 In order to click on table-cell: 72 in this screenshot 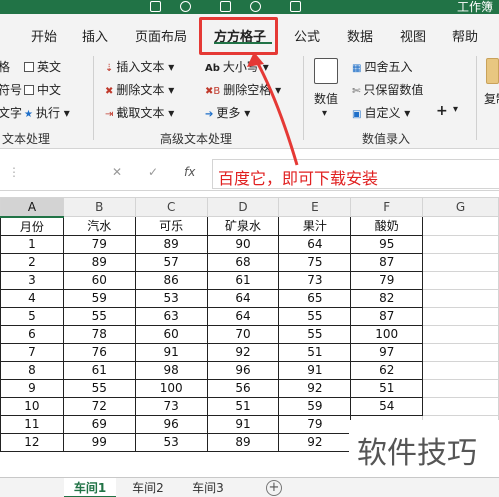, I will do `click(99, 406)`.